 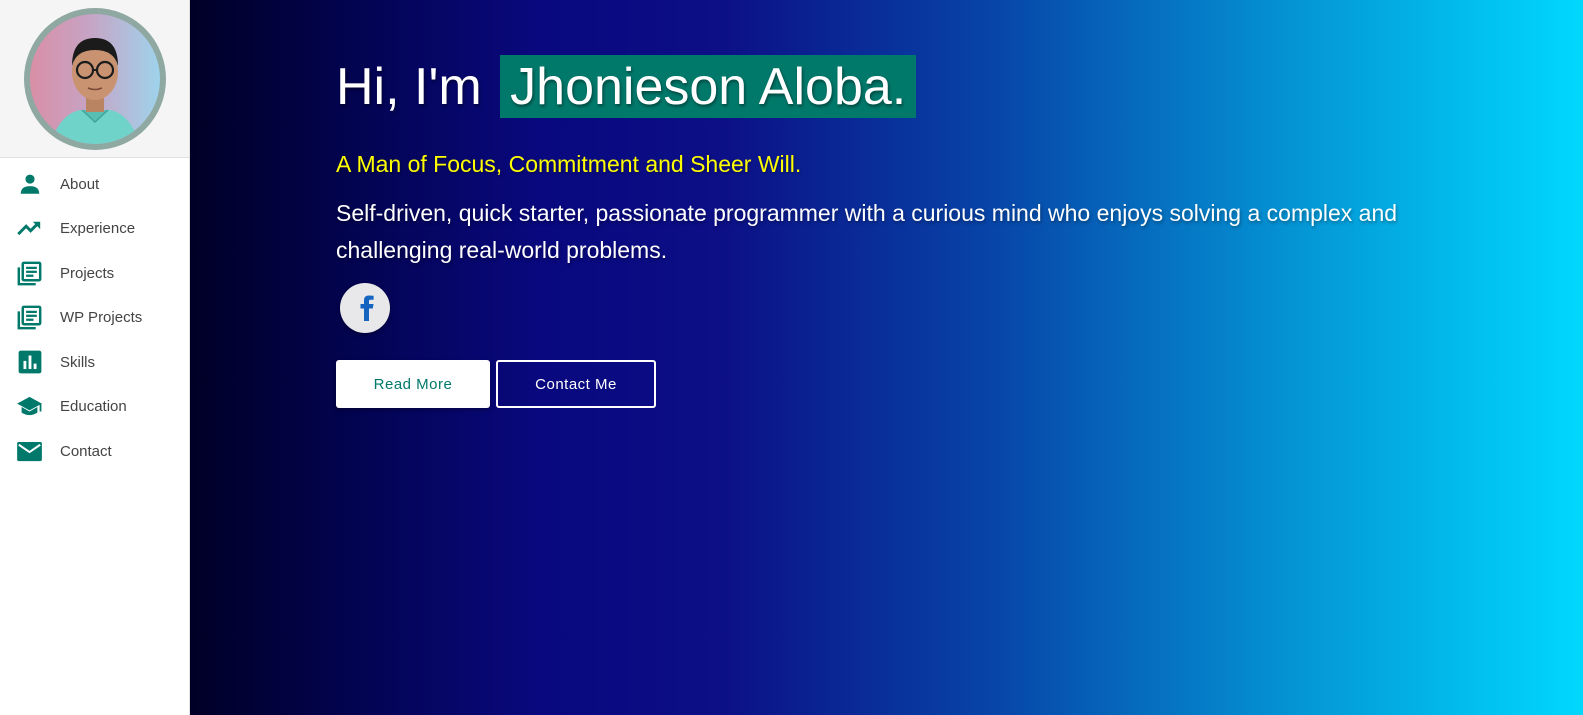 What do you see at coordinates (86, 451) in the screenshot?
I see `sidebar-item-label: Contact` at bounding box center [86, 451].